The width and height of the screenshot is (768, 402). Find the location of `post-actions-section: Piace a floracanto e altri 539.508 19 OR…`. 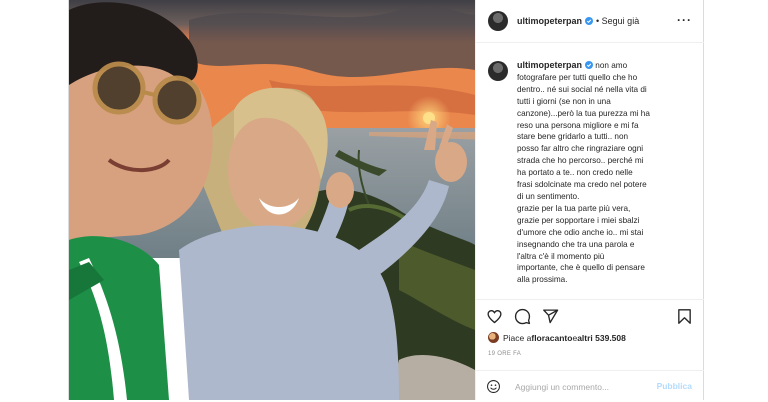

post-actions-section: Piace a floracanto e altri 539.508 19 OR… is located at coordinates (590, 350).